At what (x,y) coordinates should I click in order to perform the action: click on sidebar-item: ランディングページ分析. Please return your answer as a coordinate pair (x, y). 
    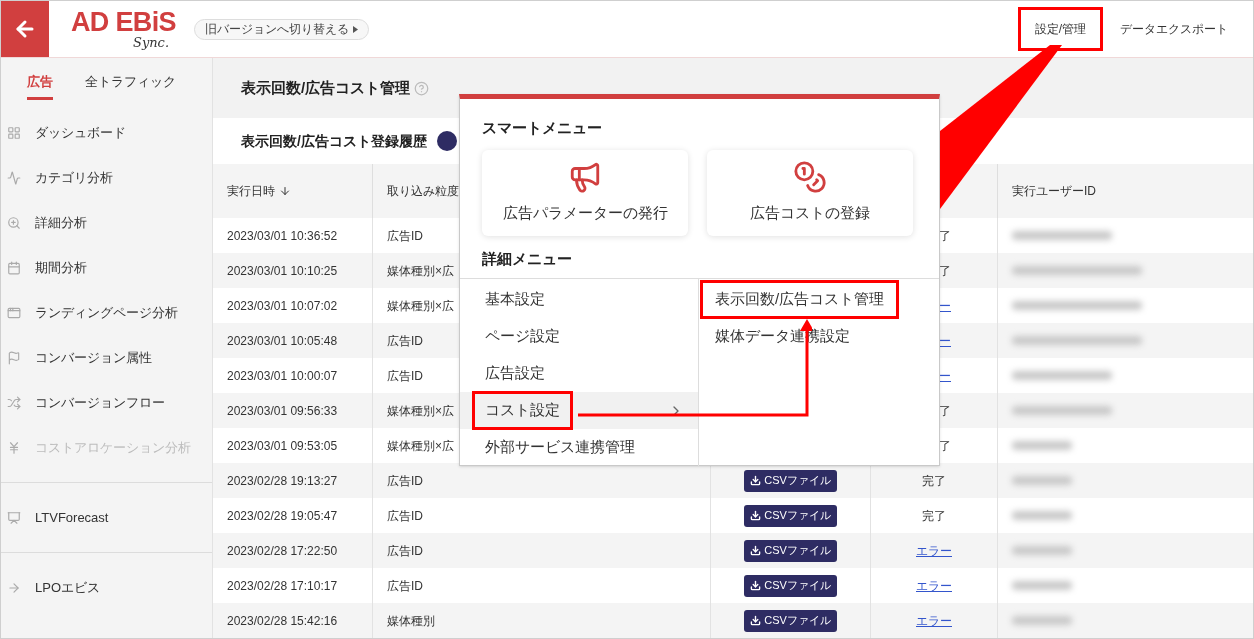
    Looking at the image, I should click on (106, 312).